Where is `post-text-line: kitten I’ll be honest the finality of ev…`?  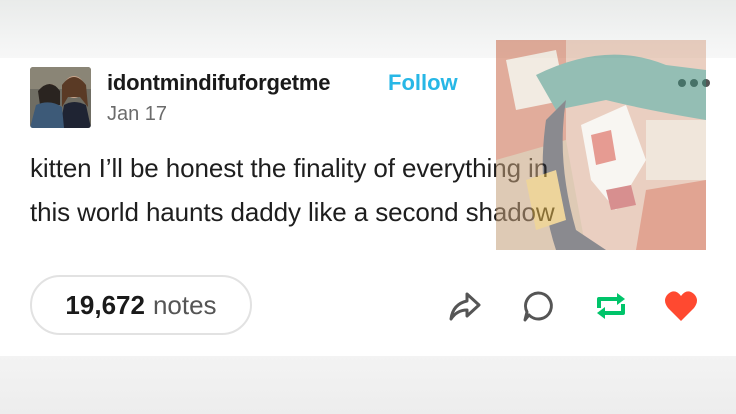 post-text-line: kitten I’ll be honest the finality of ev… is located at coordinates (289, 168).